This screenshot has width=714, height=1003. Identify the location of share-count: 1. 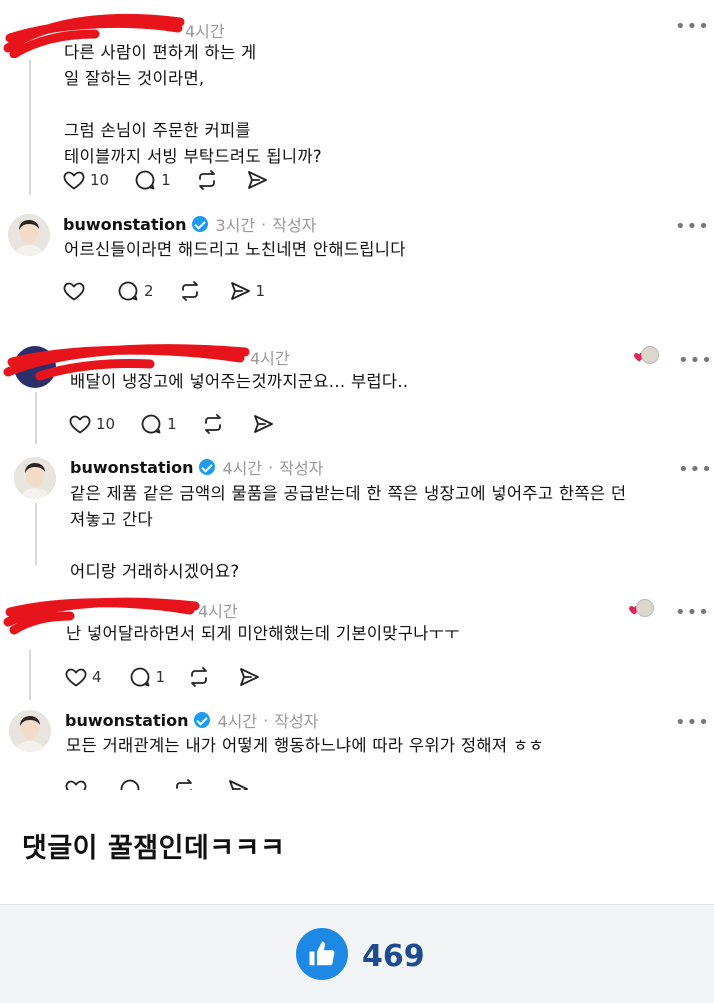
(260, 291).